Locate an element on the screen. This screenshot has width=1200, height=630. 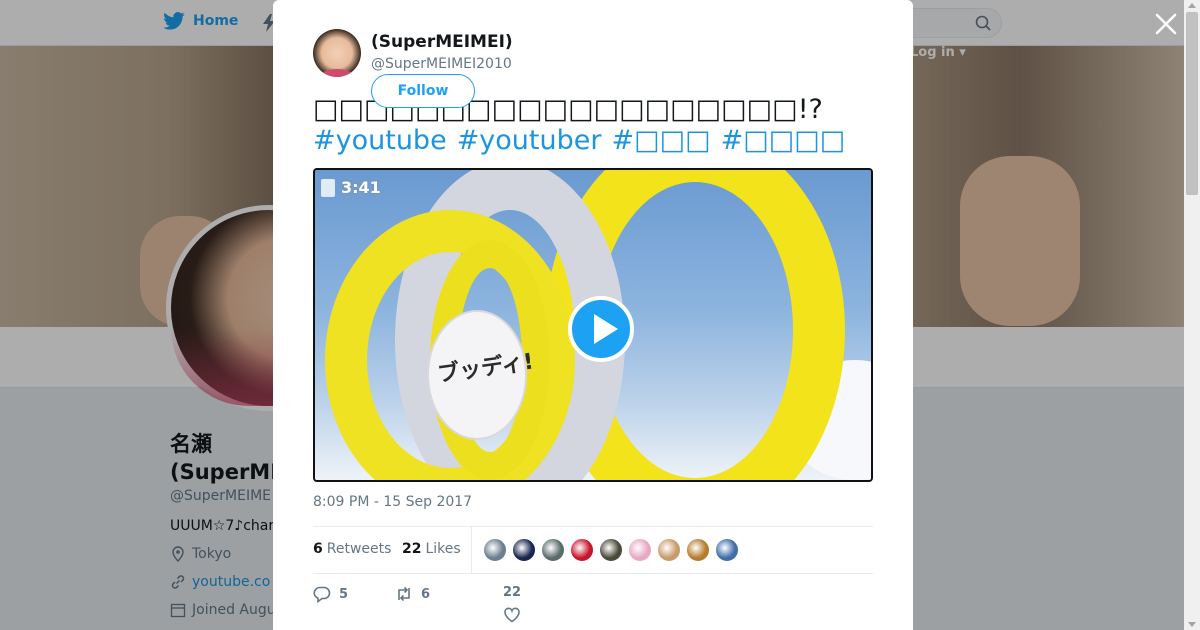
likes-count: 22 is located at coordinates (412, 549).